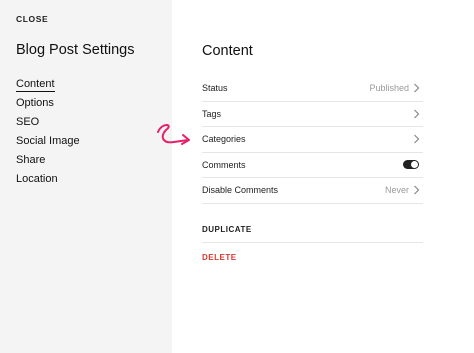 The image size is (474, 353). What do you see at coordinates (75, 50) in the screenshot?
I see `sidebar-title: Blog Post Settings` at bounding box center [75, 50].